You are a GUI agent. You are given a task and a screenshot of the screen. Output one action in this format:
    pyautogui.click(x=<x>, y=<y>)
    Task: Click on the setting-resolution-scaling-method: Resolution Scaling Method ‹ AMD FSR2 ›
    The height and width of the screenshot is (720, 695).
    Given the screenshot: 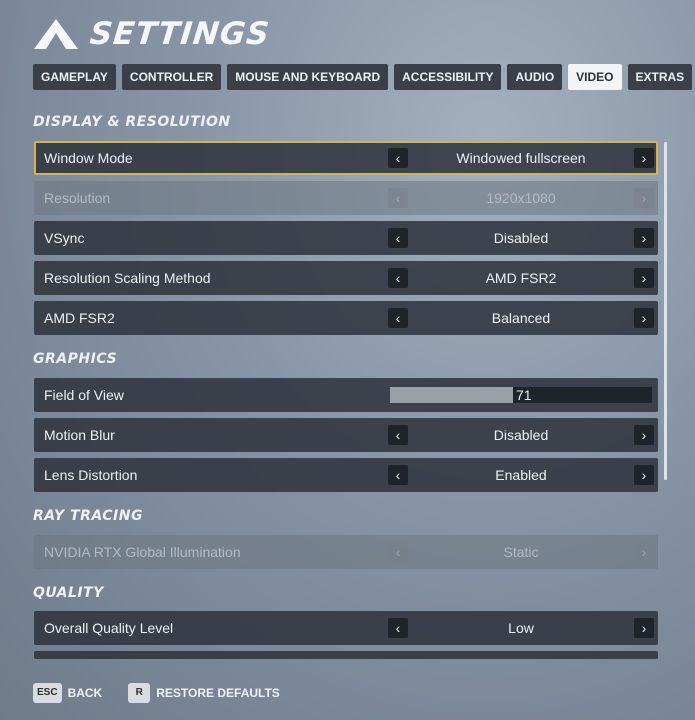 What is the action you would take?
    pyautogui.click(x=346, y=278)
    